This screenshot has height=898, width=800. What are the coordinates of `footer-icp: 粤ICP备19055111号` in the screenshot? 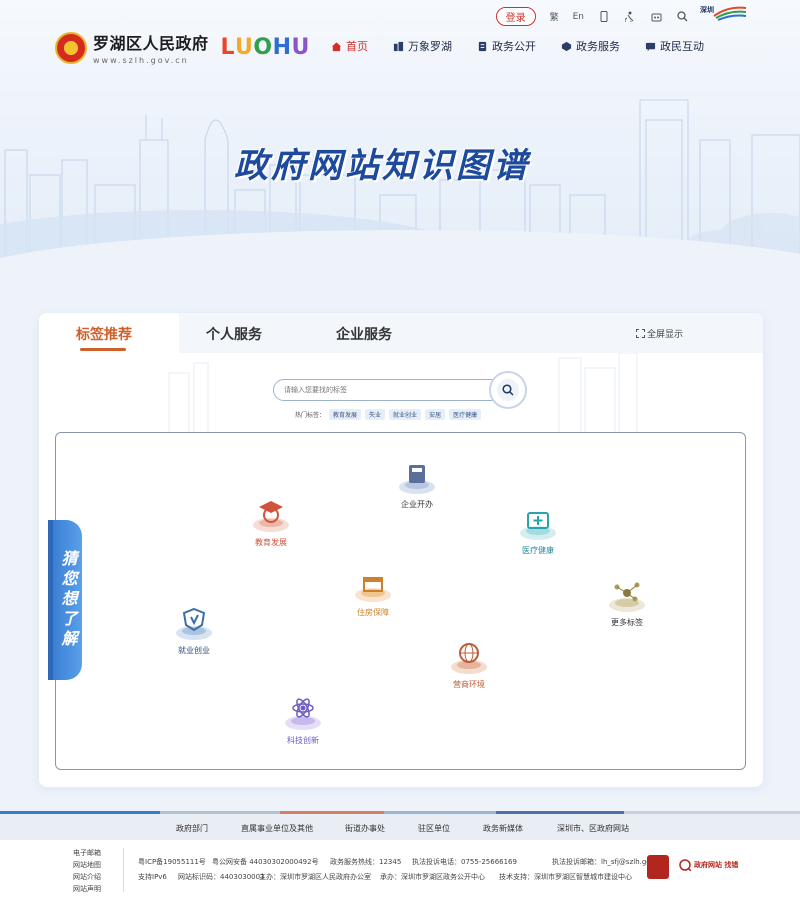 It's located at (173, 862).